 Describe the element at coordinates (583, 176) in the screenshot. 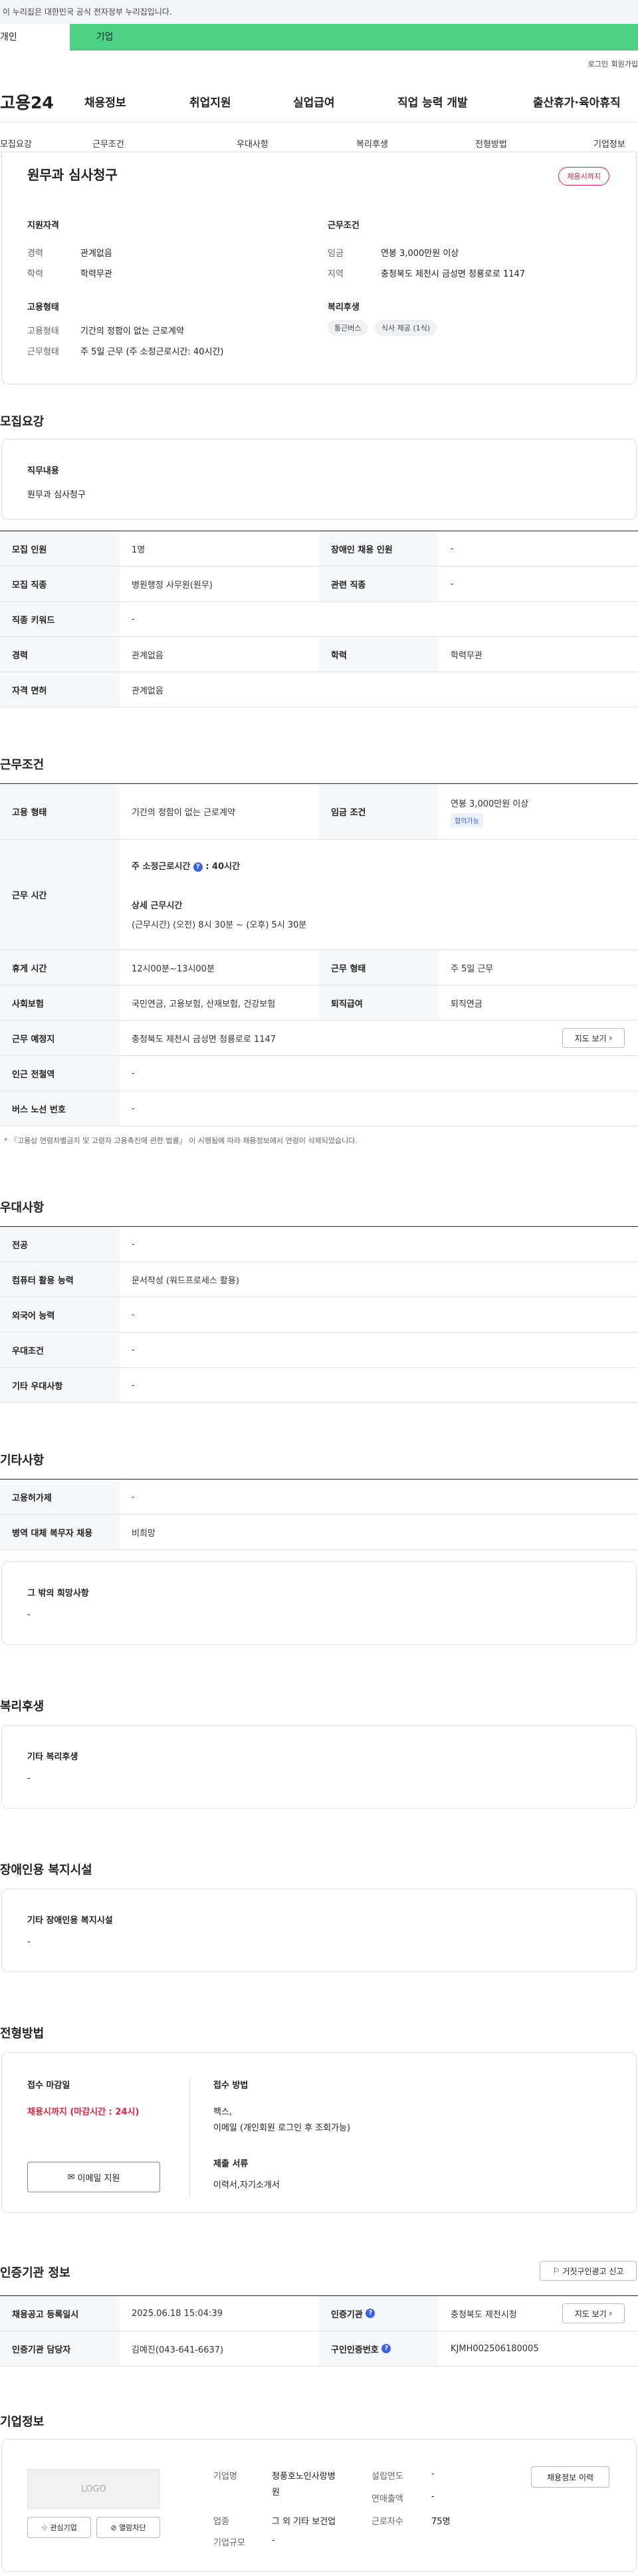

I see `status-badge: 채용시까지` at that location.